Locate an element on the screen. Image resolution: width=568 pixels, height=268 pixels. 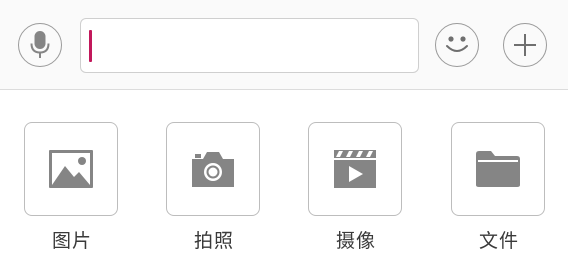
action-camera: 拍照 is located at coordinates (214, 187).